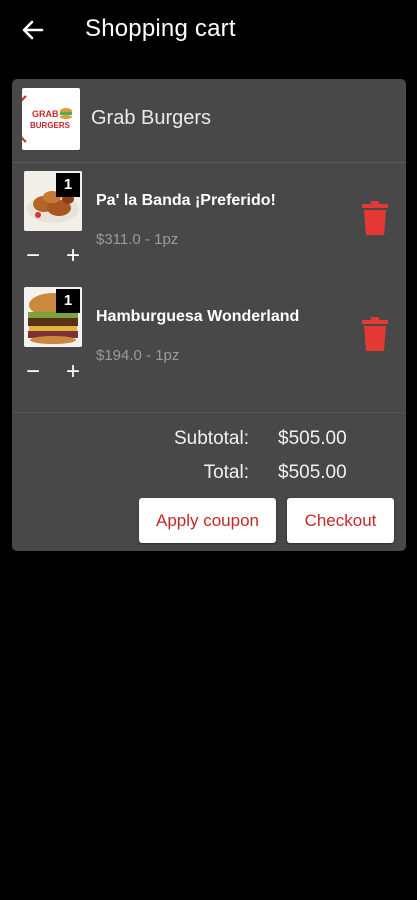 This screenshot has width=417, height=900. Describe the element at coordinates (138, 355) in the screenshot. I see `item-price: $194.0 - 1pz` at that location.